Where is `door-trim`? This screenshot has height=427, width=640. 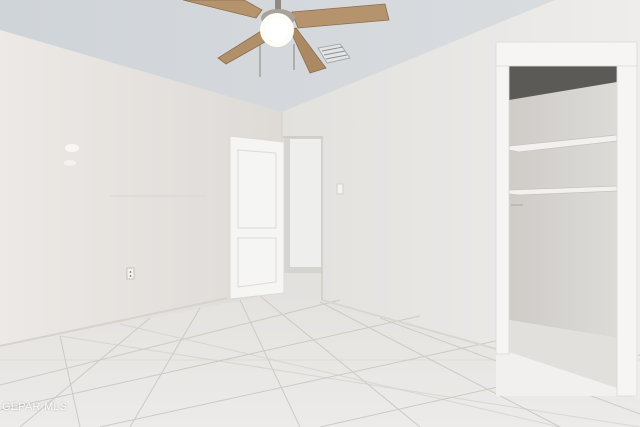
door-trim is located at coordinates (303, 137).